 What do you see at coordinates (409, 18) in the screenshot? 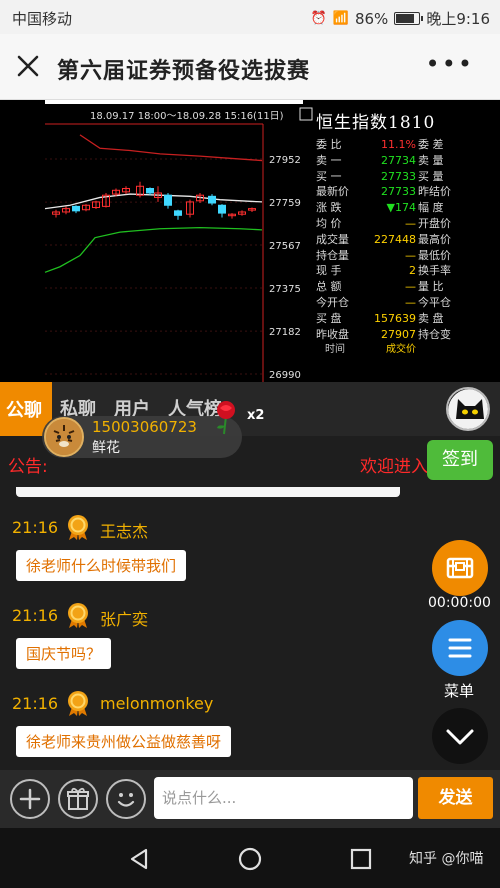
I see `battery-icon` at bounding box center [409, 18].